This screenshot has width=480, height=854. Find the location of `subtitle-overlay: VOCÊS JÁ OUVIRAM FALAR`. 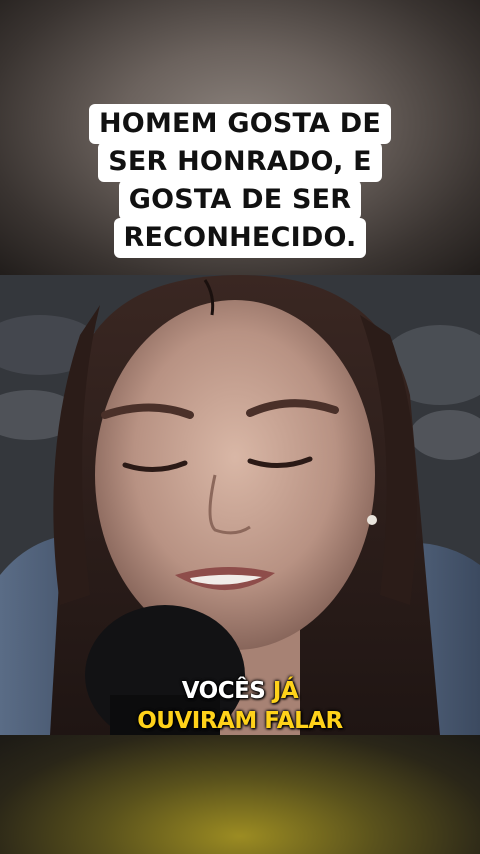

subtitle-overlay: VOCÊS JÁ OUVIRAM FALAR is located at coordinates (240, 706).